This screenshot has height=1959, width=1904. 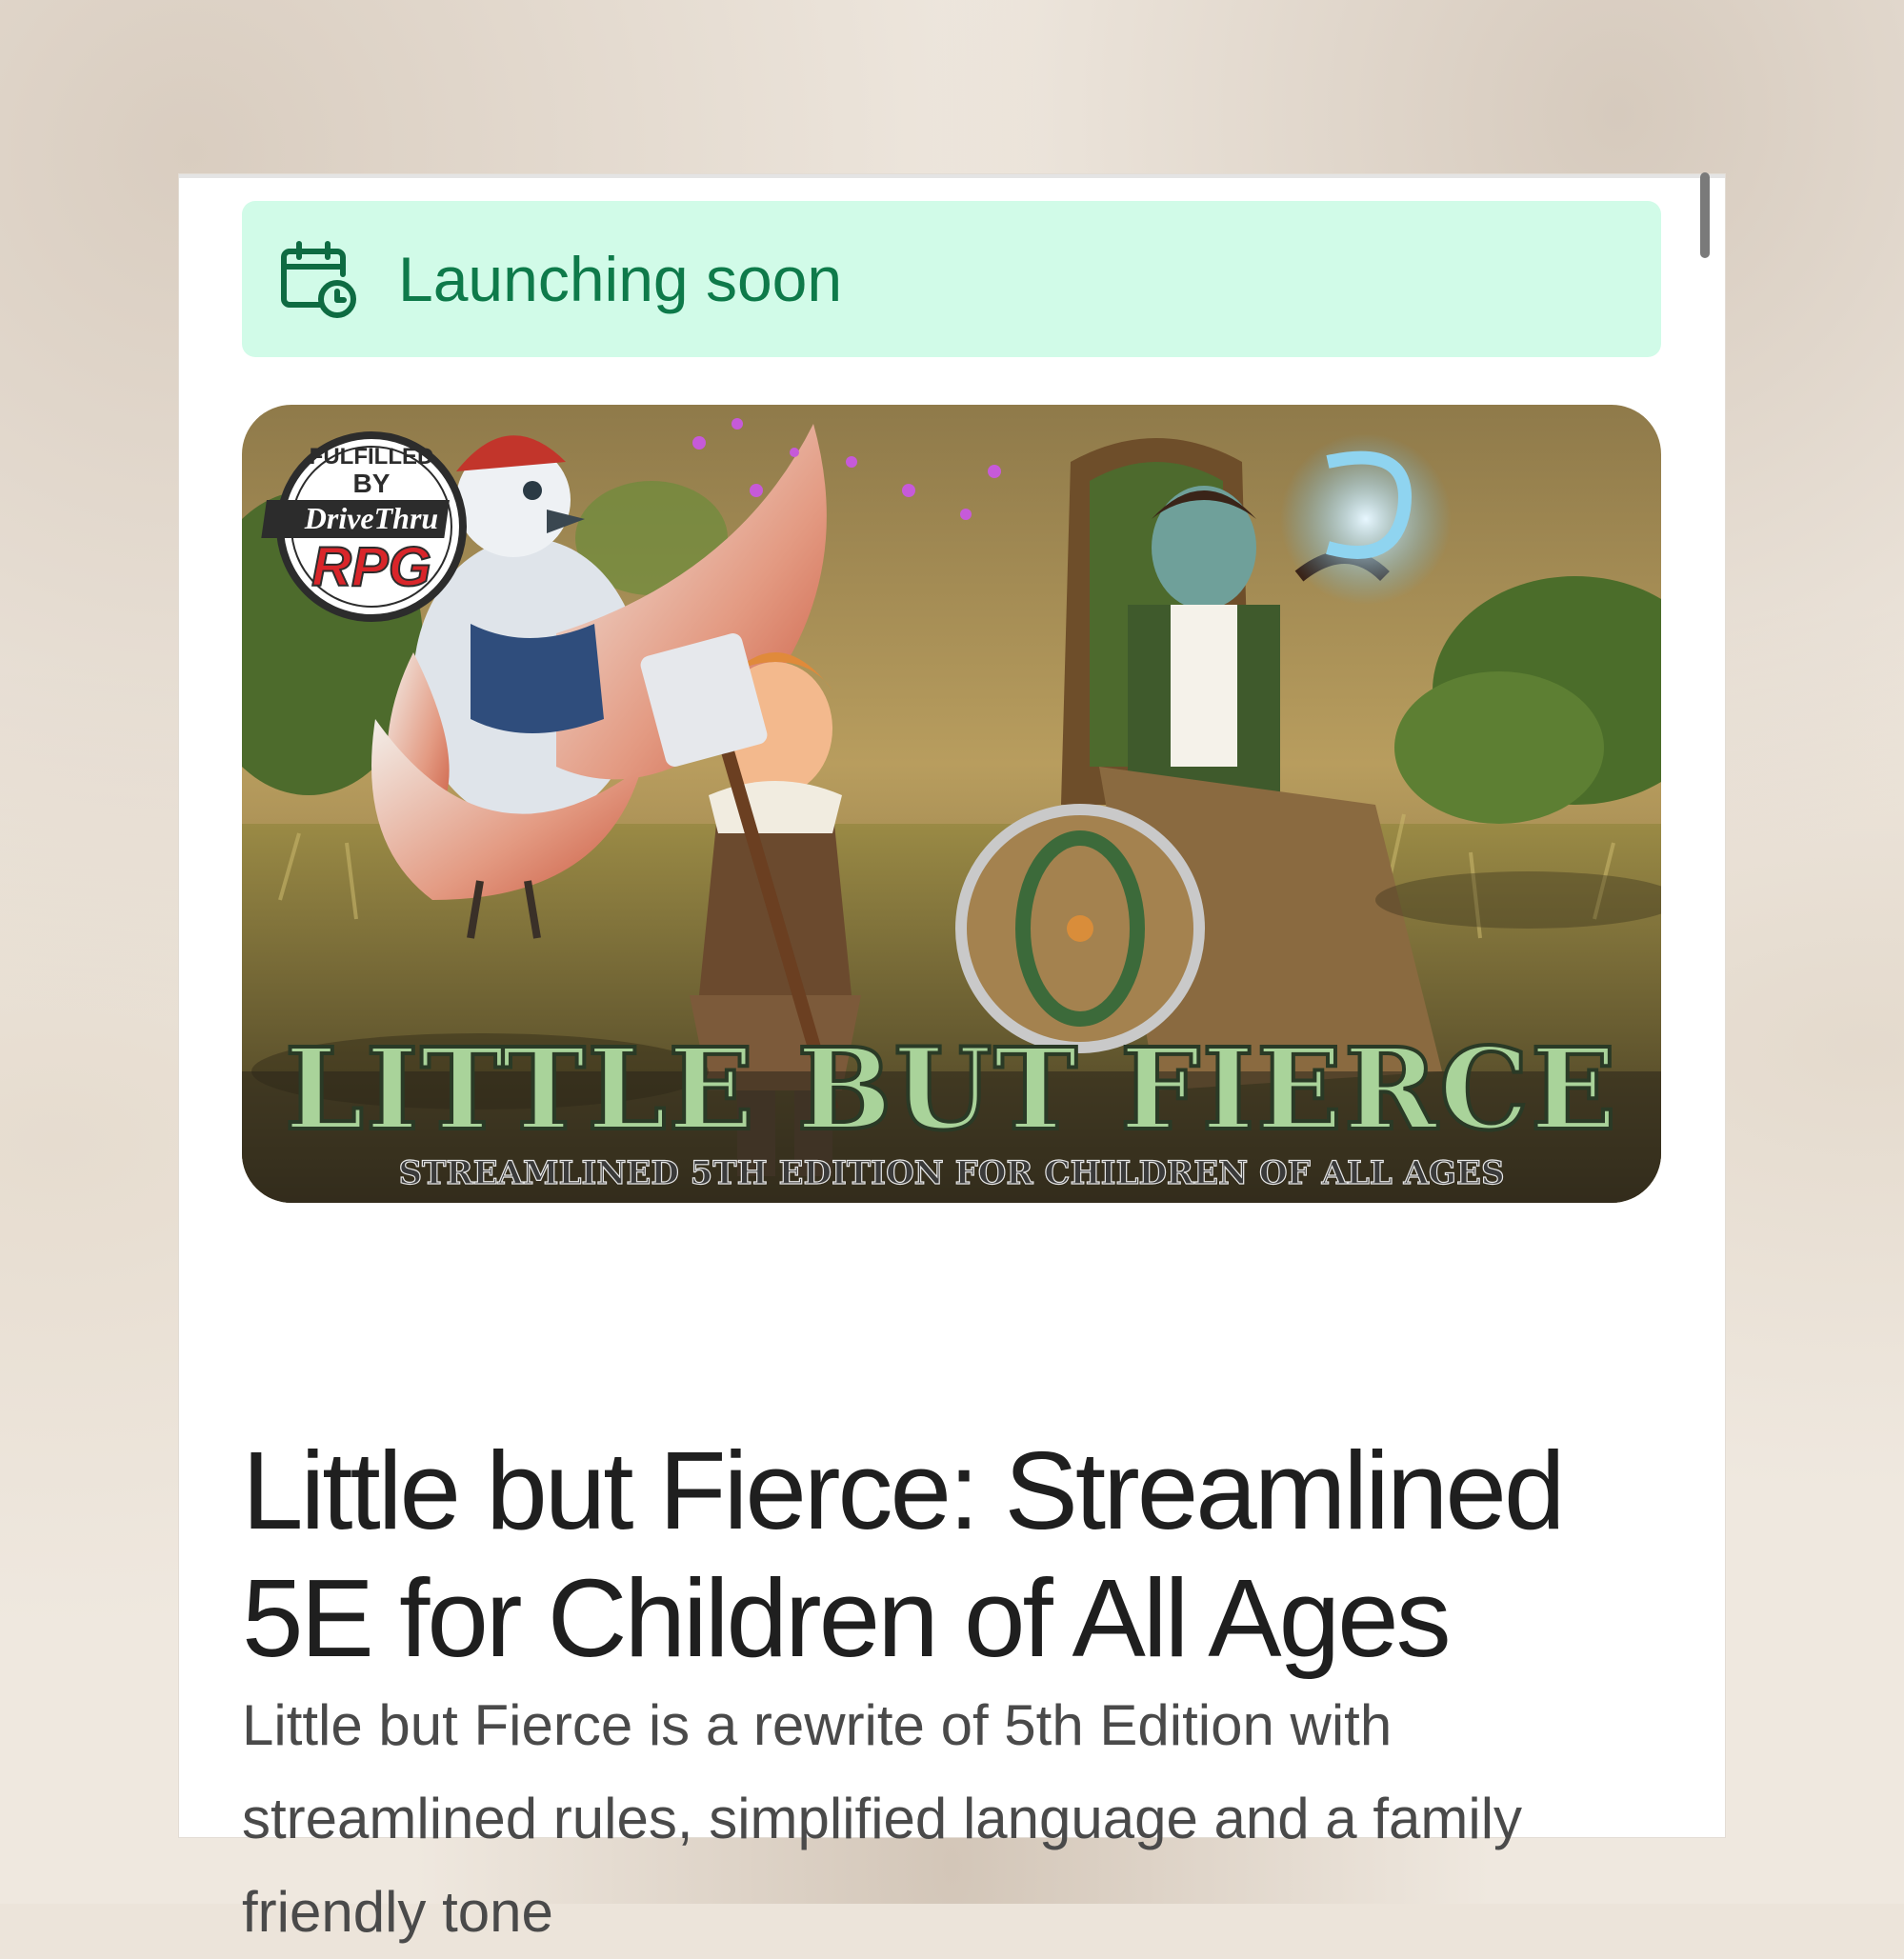 I want to click on logo-title: LITTLE BUT FIERCE, so click(x=952, y=1089).